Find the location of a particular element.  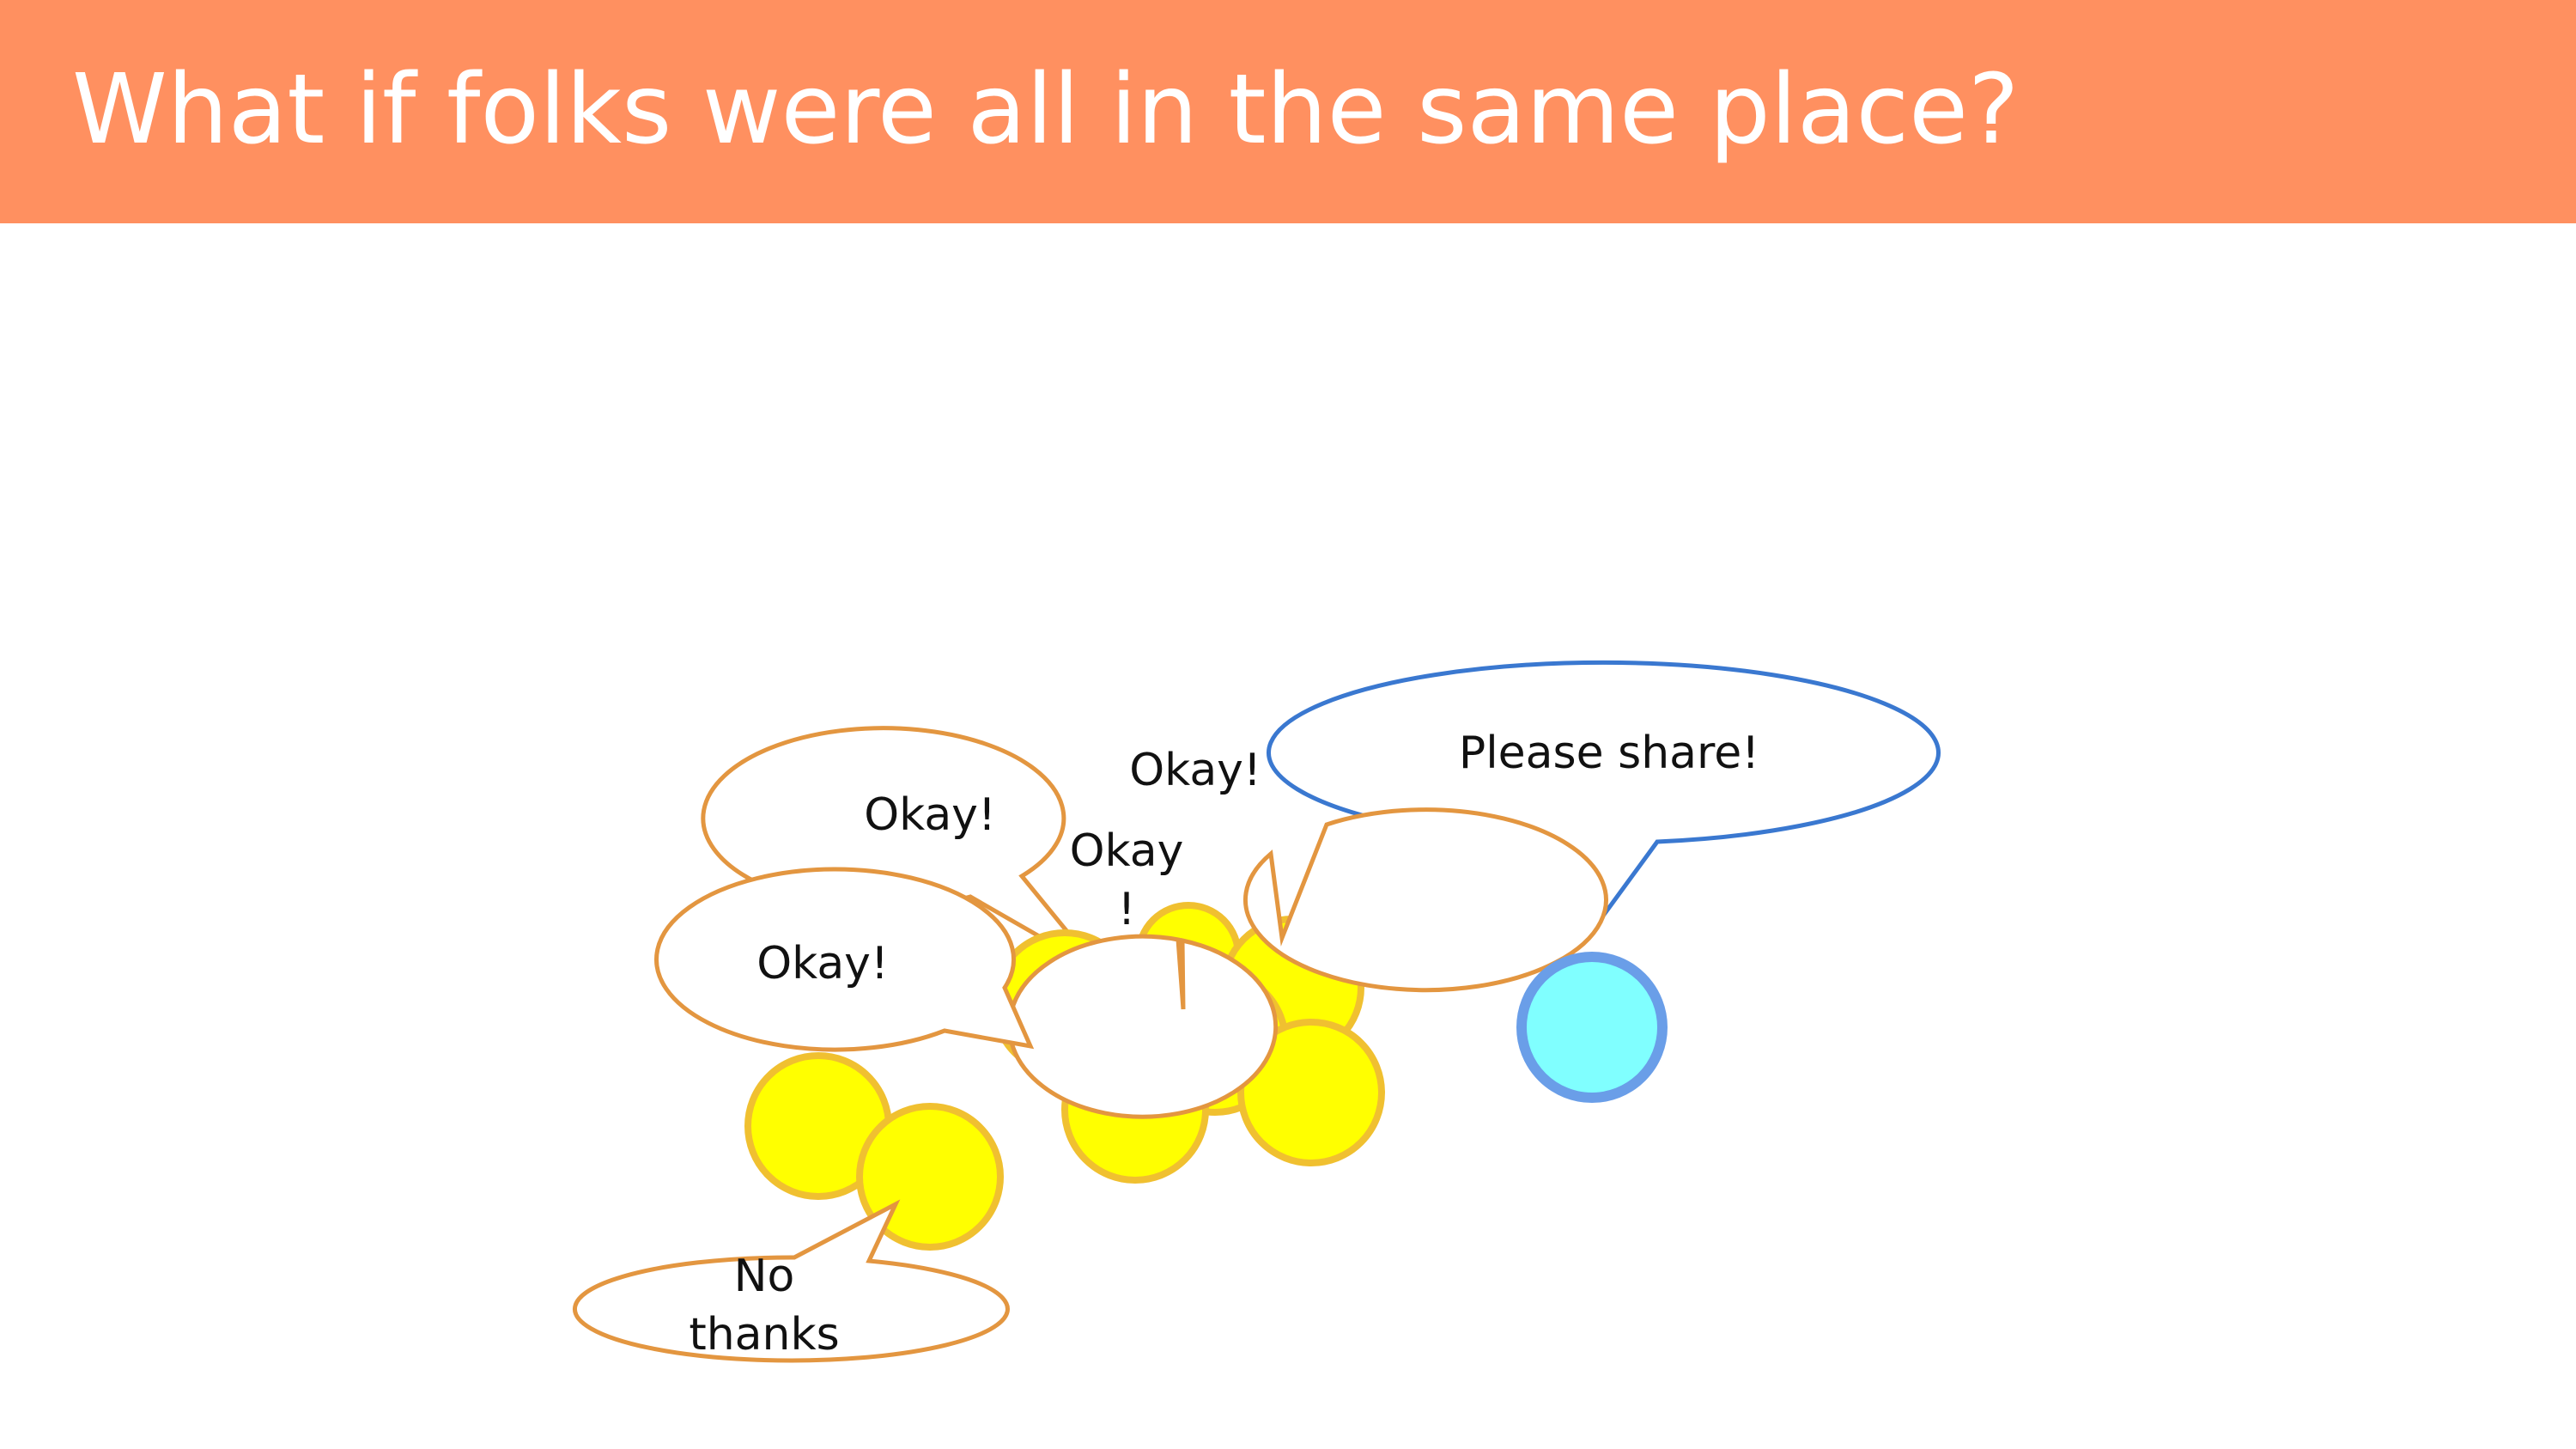

bubble-please-share-text: Please share! is located at coordinates (1609, 753).